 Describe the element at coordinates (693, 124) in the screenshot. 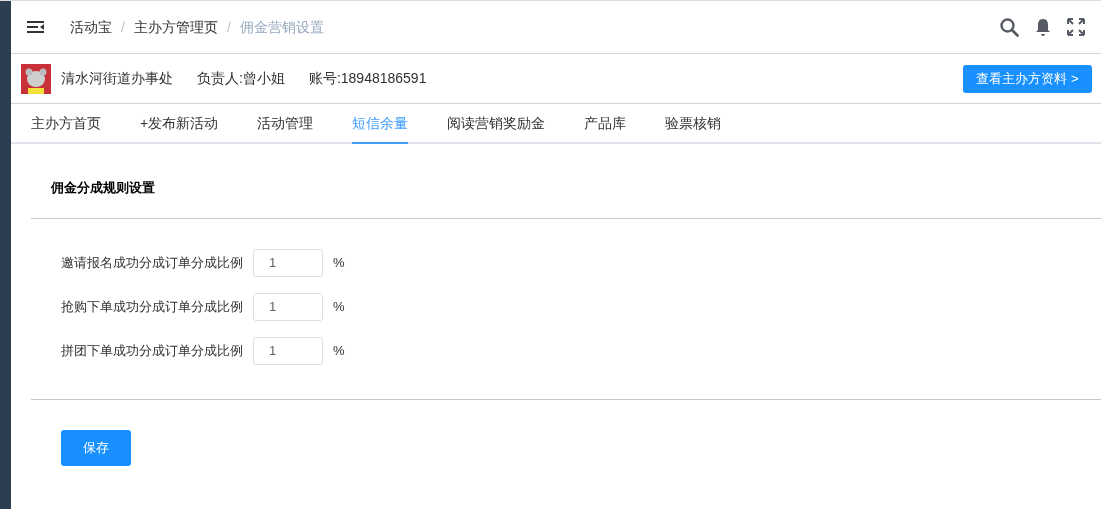

I see `nav-tab: 验票核销` at that location.